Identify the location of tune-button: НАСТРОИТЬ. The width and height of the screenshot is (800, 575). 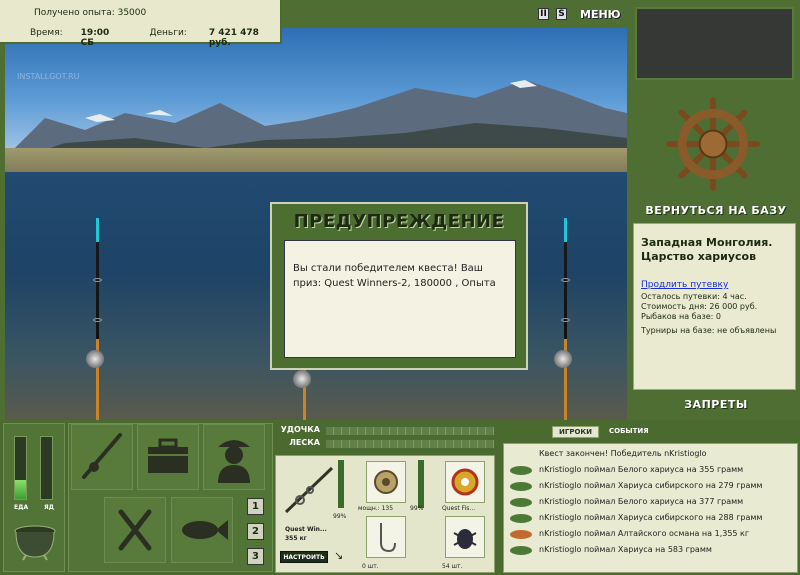
(304, 557).